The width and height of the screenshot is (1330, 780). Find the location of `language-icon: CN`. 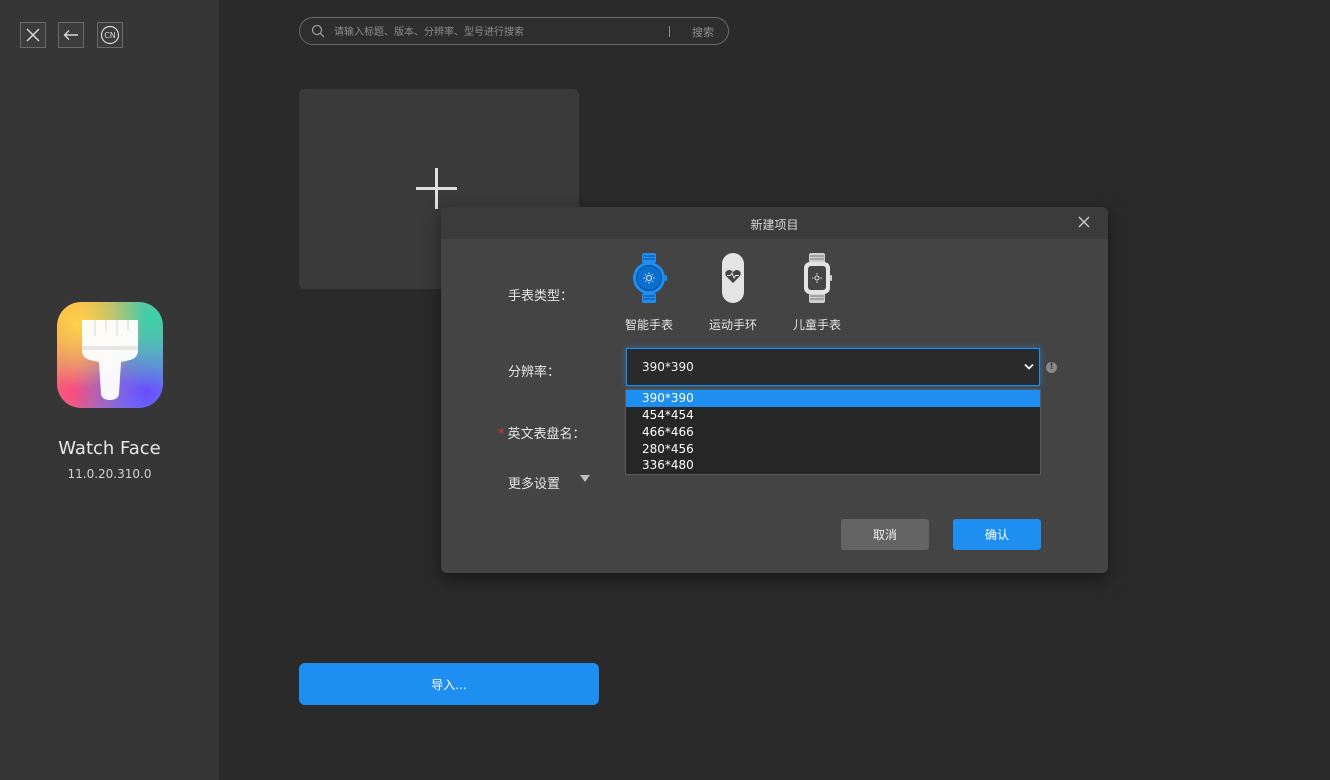

language-icon: CN is located at coordinates (110, 35).